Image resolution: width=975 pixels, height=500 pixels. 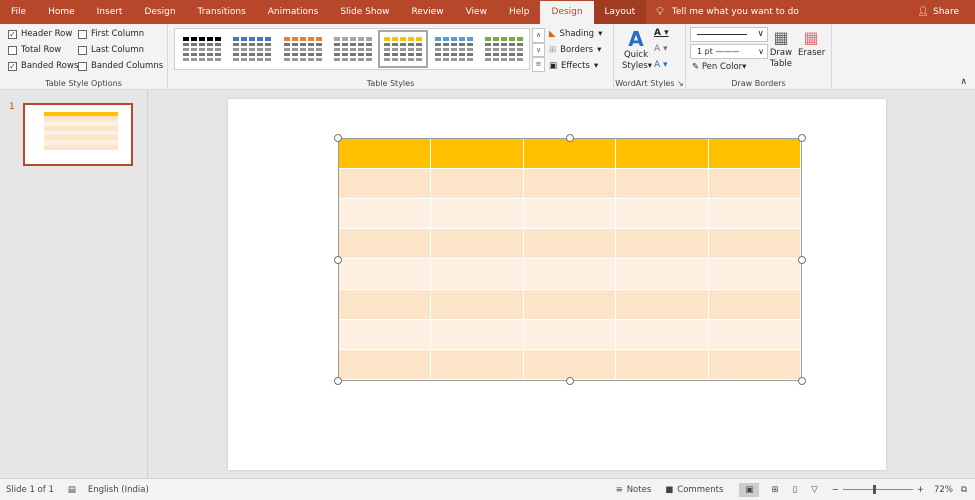 What do you see at coordinates (118, 490) in the screenshot?
I see `language-indicator: English (India)` at bounding box center [118, 490].